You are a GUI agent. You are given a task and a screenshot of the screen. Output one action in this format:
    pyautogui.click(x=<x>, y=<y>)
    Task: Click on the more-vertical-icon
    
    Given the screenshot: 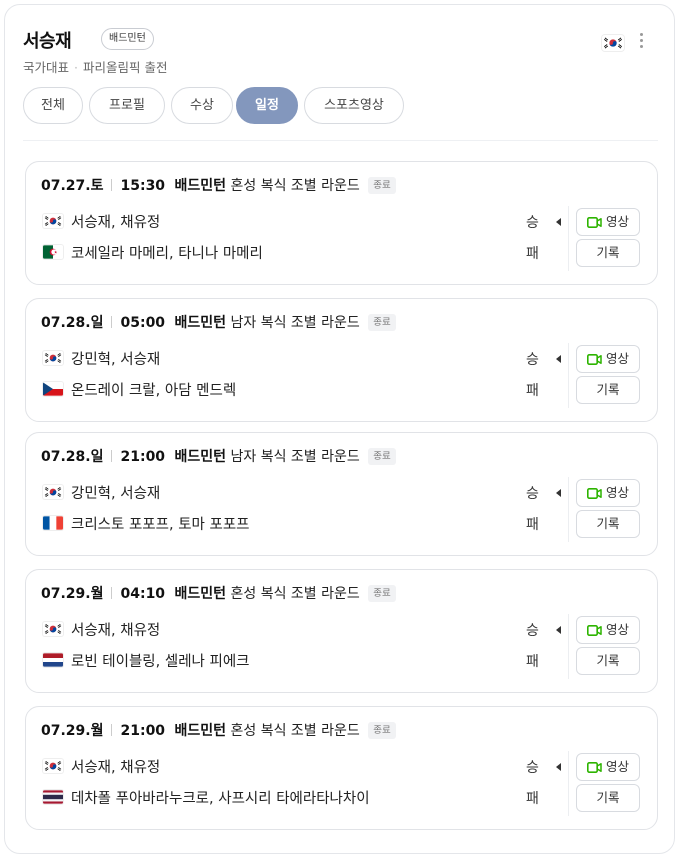 What is the action you would take?
    pyautogui.click(x=642, y=42)
    